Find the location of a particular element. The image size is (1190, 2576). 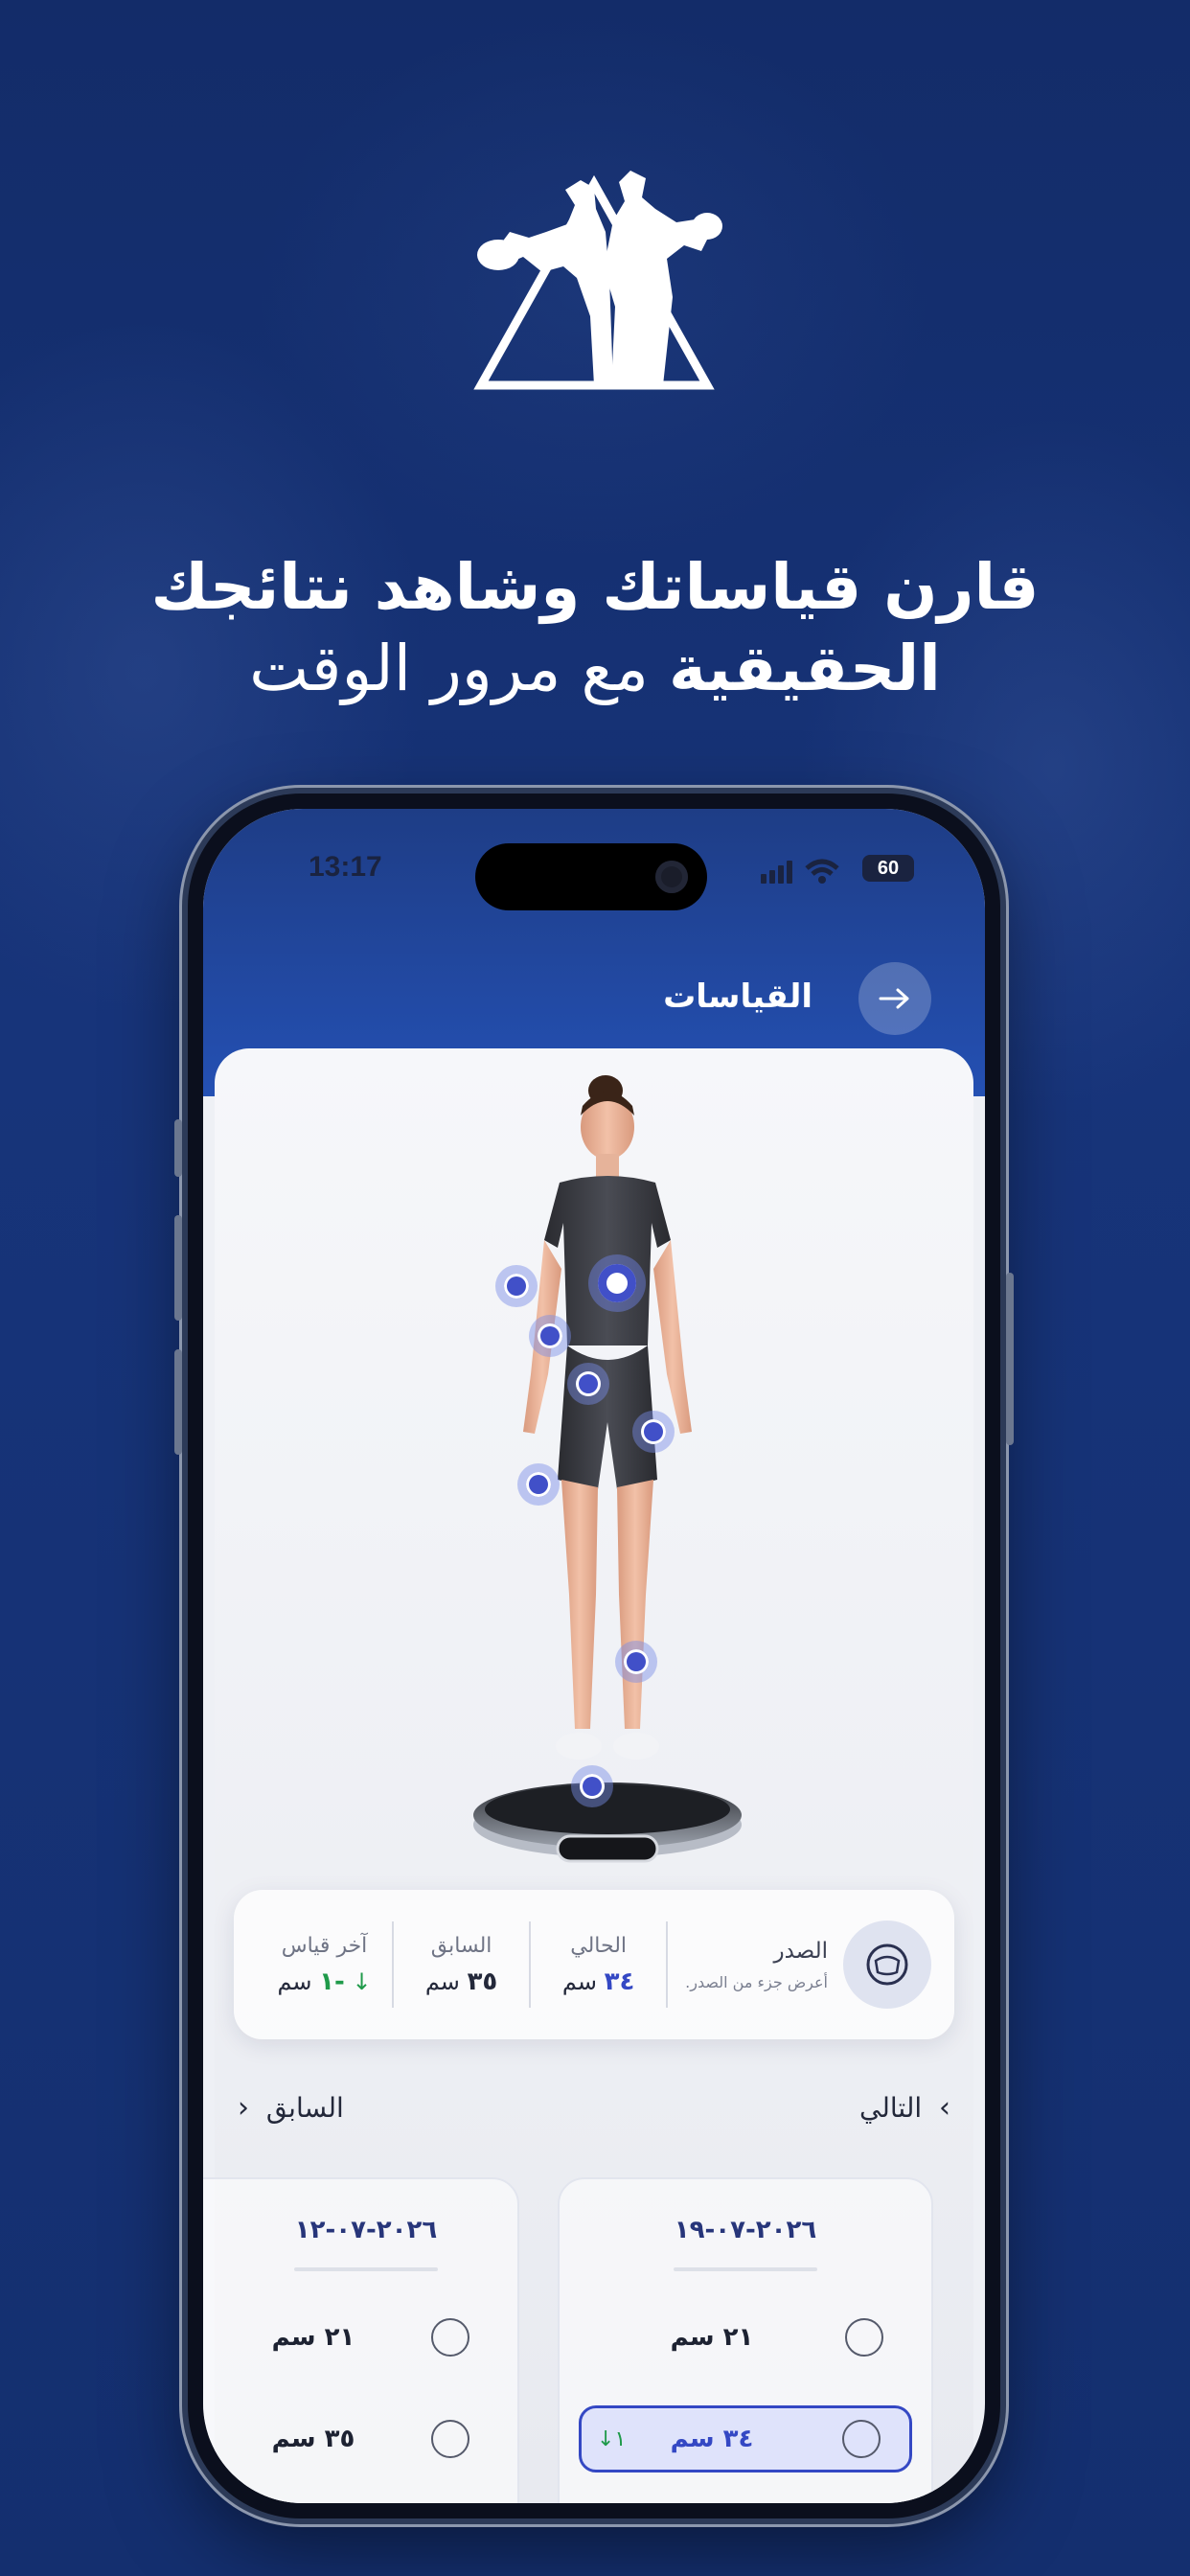

history-change: ١↓ is located at coordinates (612, 2438).